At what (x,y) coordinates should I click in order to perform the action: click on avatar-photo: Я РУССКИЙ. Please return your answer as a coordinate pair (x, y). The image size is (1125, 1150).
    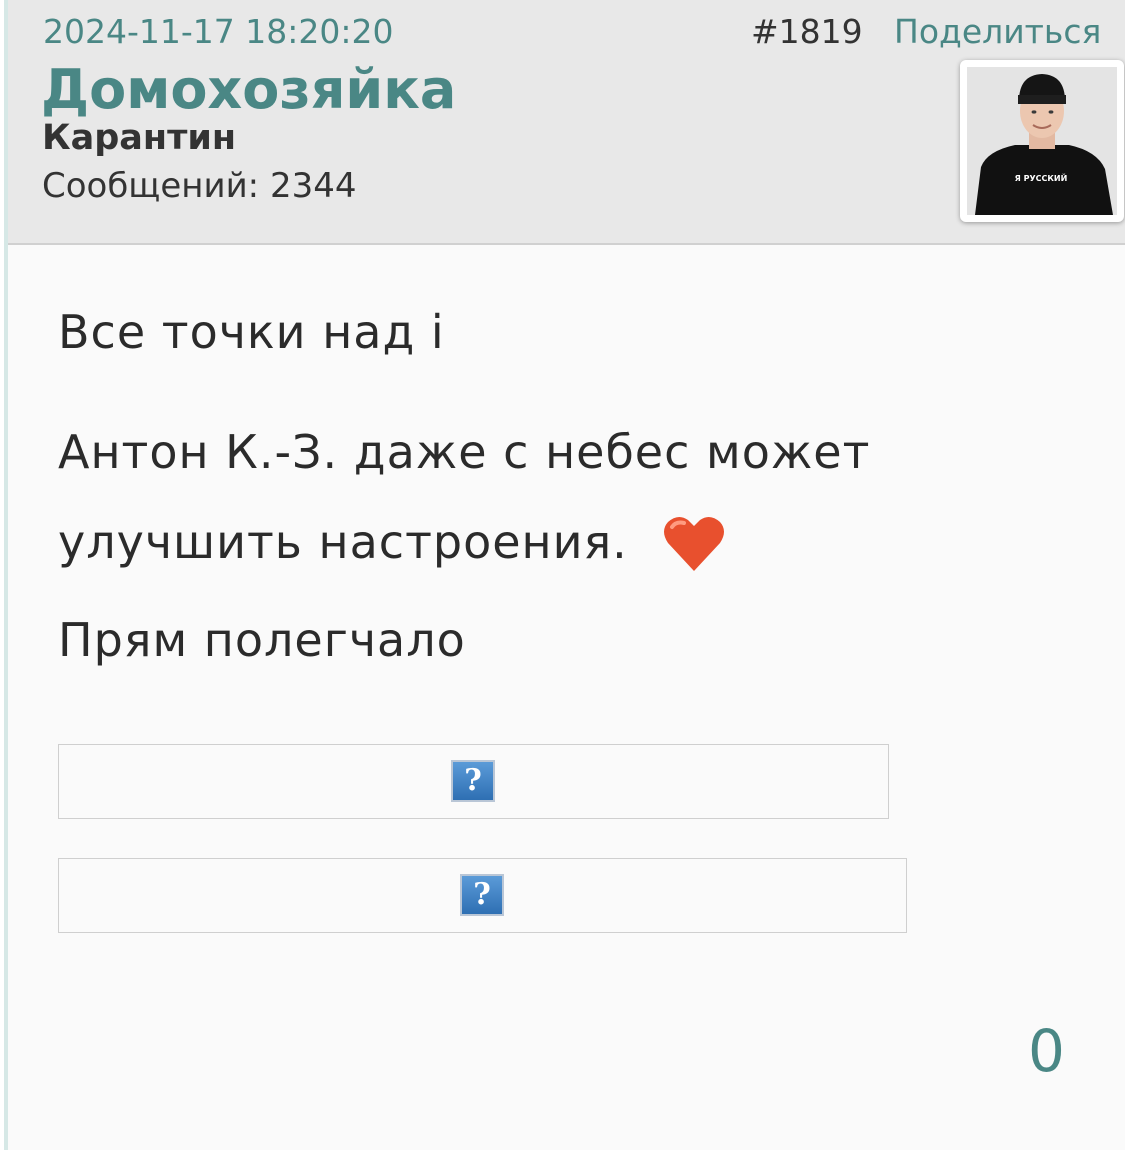
    Looking at the image, I should click on (1042, 141).